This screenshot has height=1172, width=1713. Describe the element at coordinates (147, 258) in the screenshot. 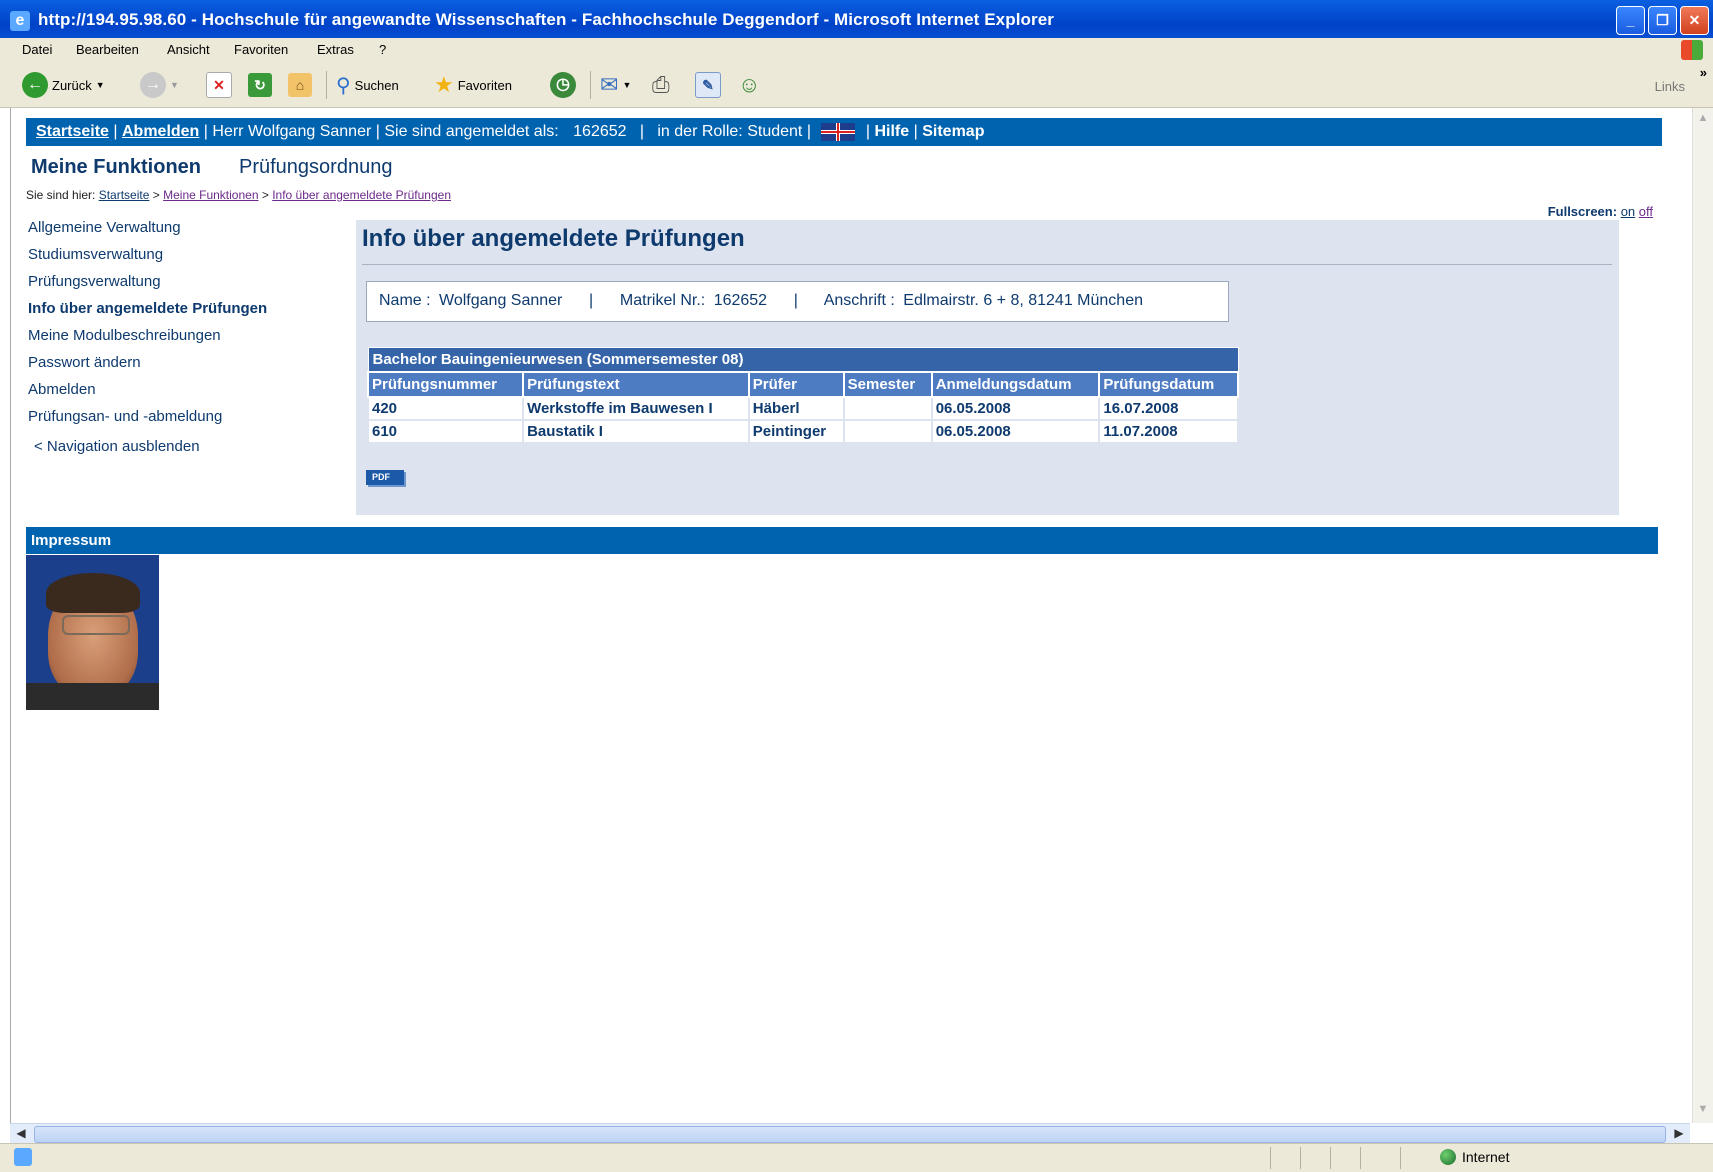

I see `sidebar-item-studiumsverwaltung: Studiumsverwaltung` at that location.